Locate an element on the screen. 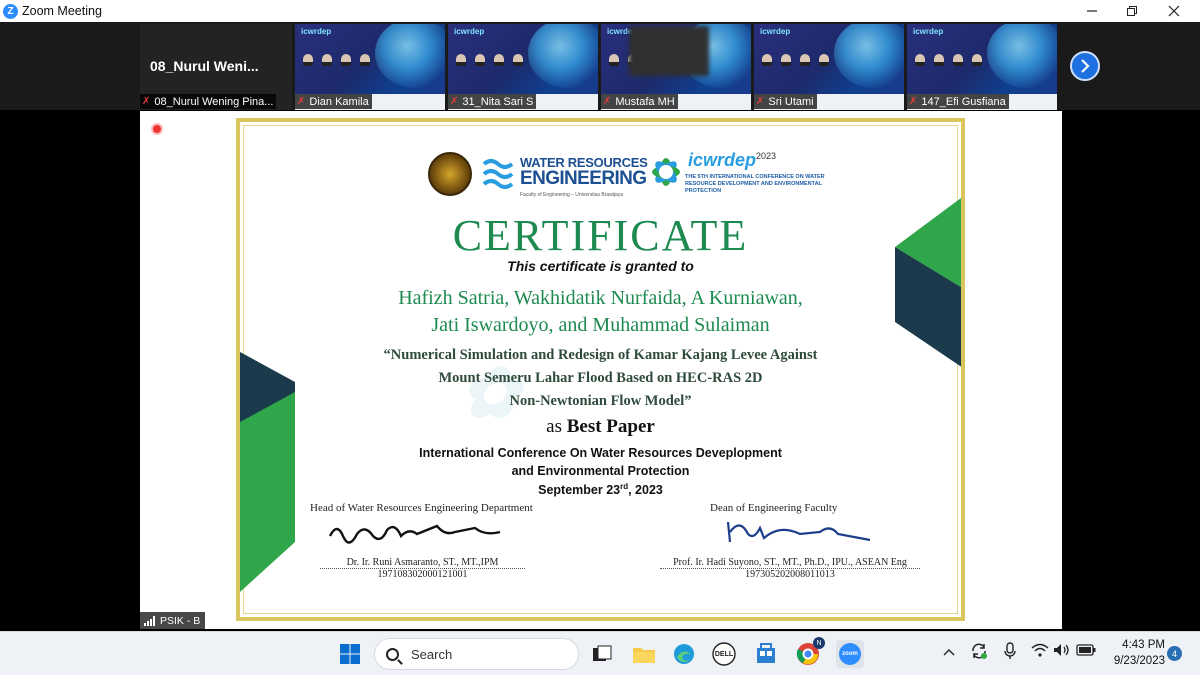 This screenshot has height=675, width=1200. store-button is located at coordinates (766, 654).